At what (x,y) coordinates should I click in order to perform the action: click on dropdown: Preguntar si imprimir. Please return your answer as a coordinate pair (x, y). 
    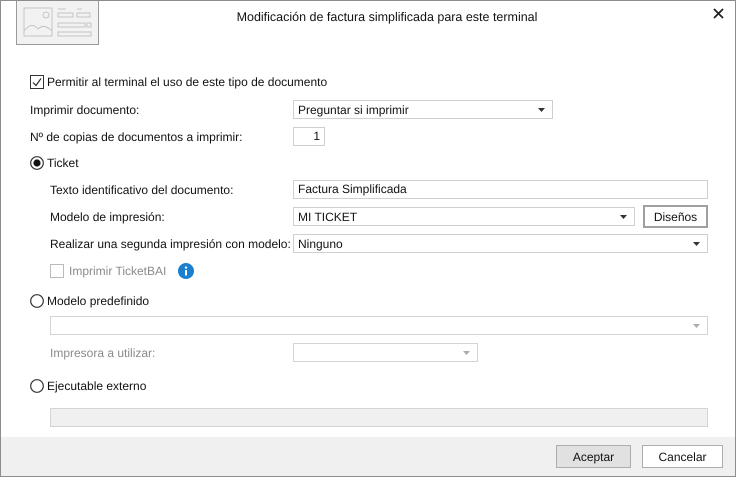
    Looking at the image, I should click on (423, 109).